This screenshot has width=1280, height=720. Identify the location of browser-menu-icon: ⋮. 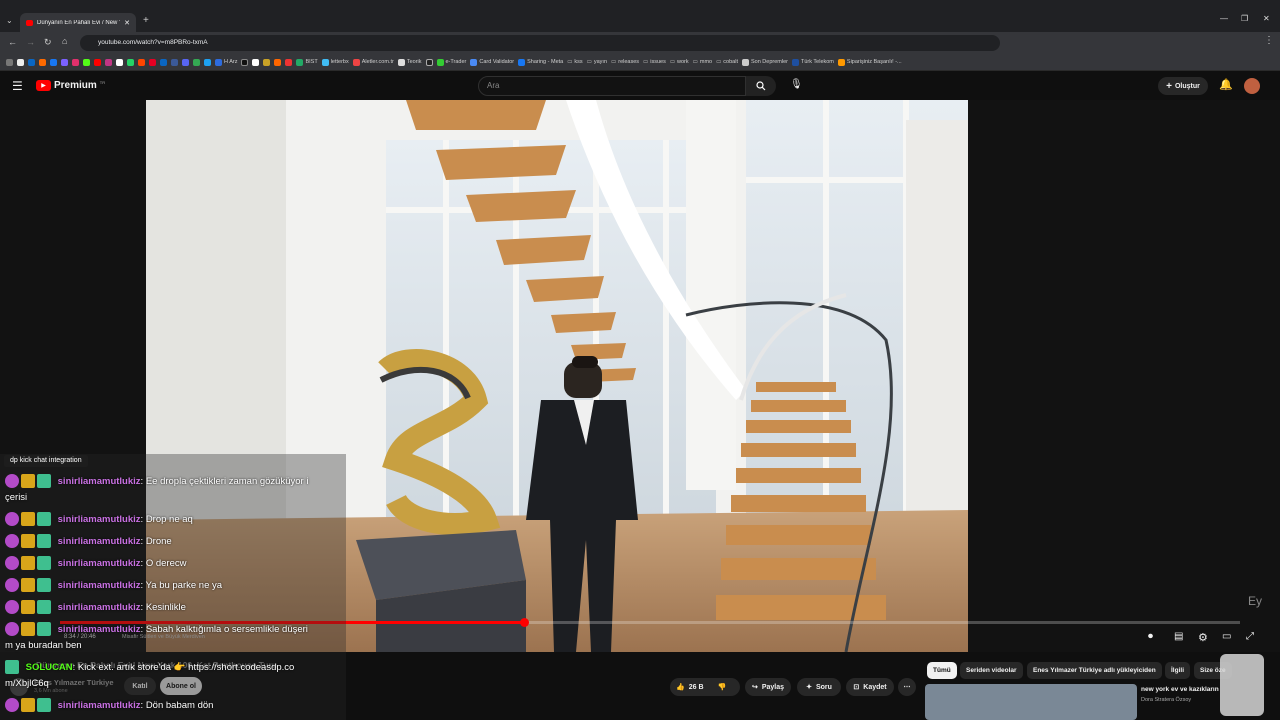
(1269, 40).